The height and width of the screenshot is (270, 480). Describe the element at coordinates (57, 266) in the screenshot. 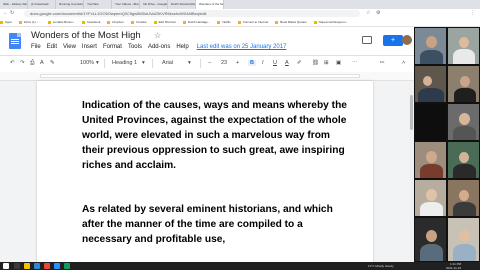

I see `zoom-app-icon` at that location.